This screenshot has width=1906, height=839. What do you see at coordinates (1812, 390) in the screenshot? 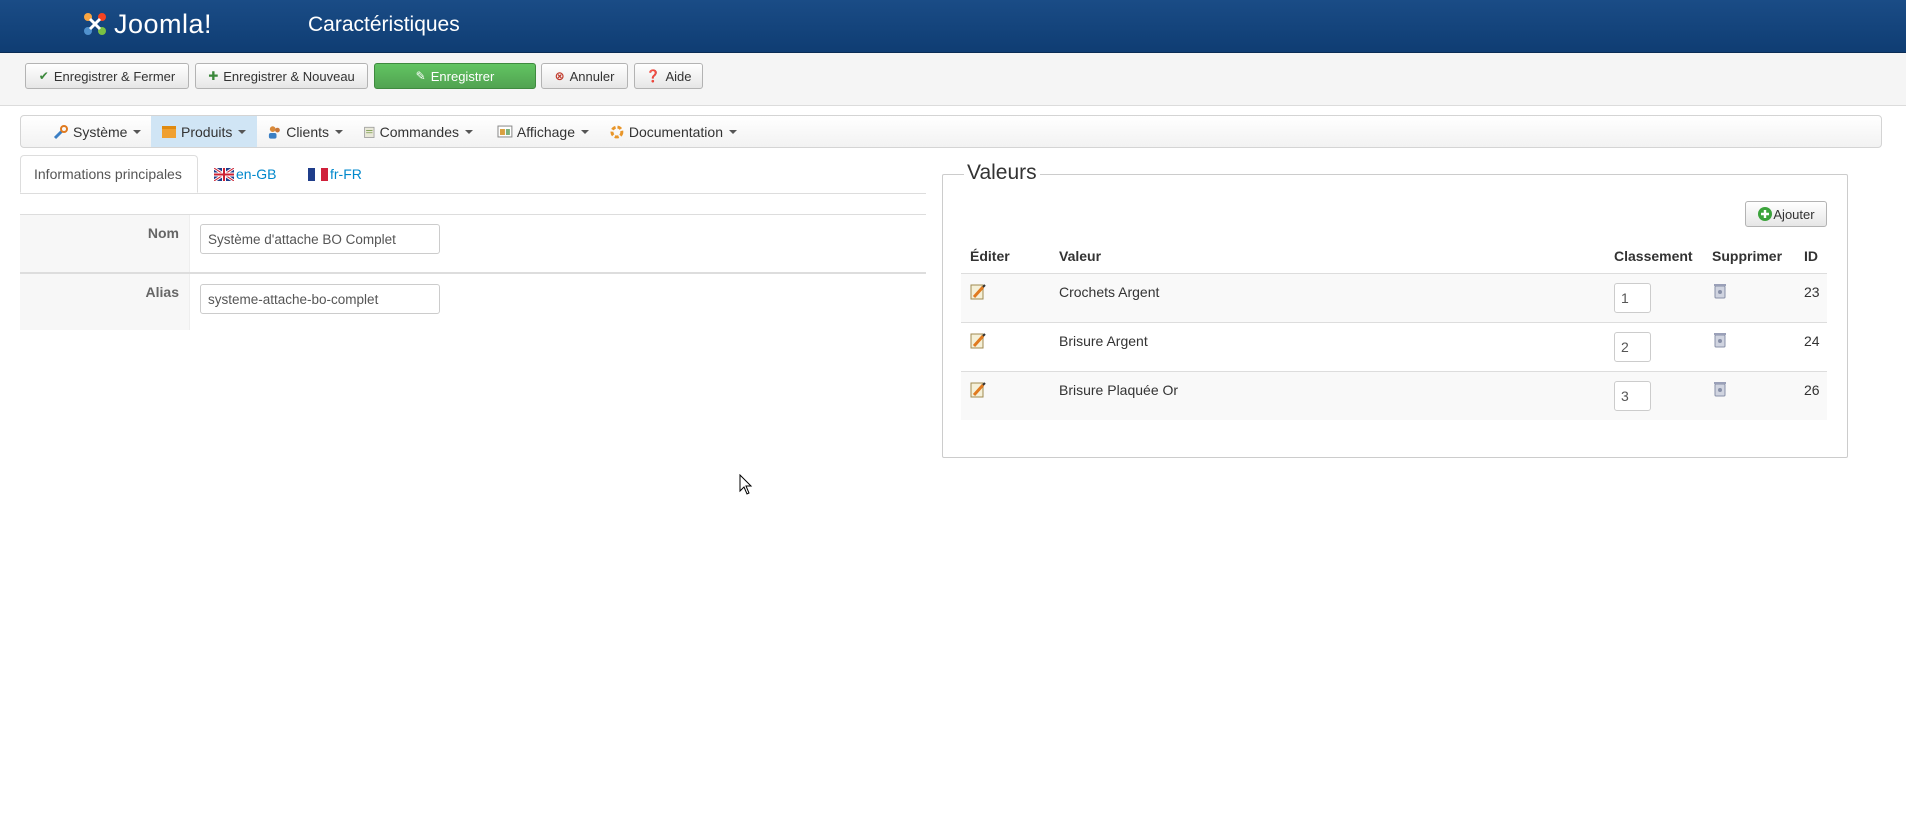
I see `id-cell: 26` at bounding box center [1812, 390].